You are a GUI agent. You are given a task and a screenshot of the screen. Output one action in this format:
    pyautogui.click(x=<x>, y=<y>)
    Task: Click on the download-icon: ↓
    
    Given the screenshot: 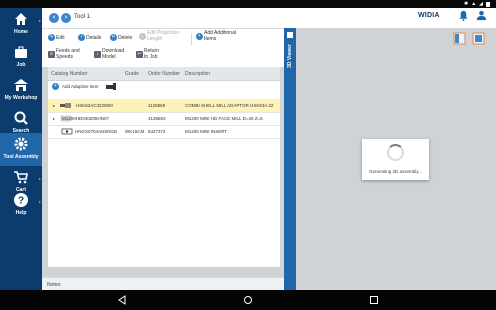 What is the action you would take?
    pyautogui.click(x=97, y=54)
    